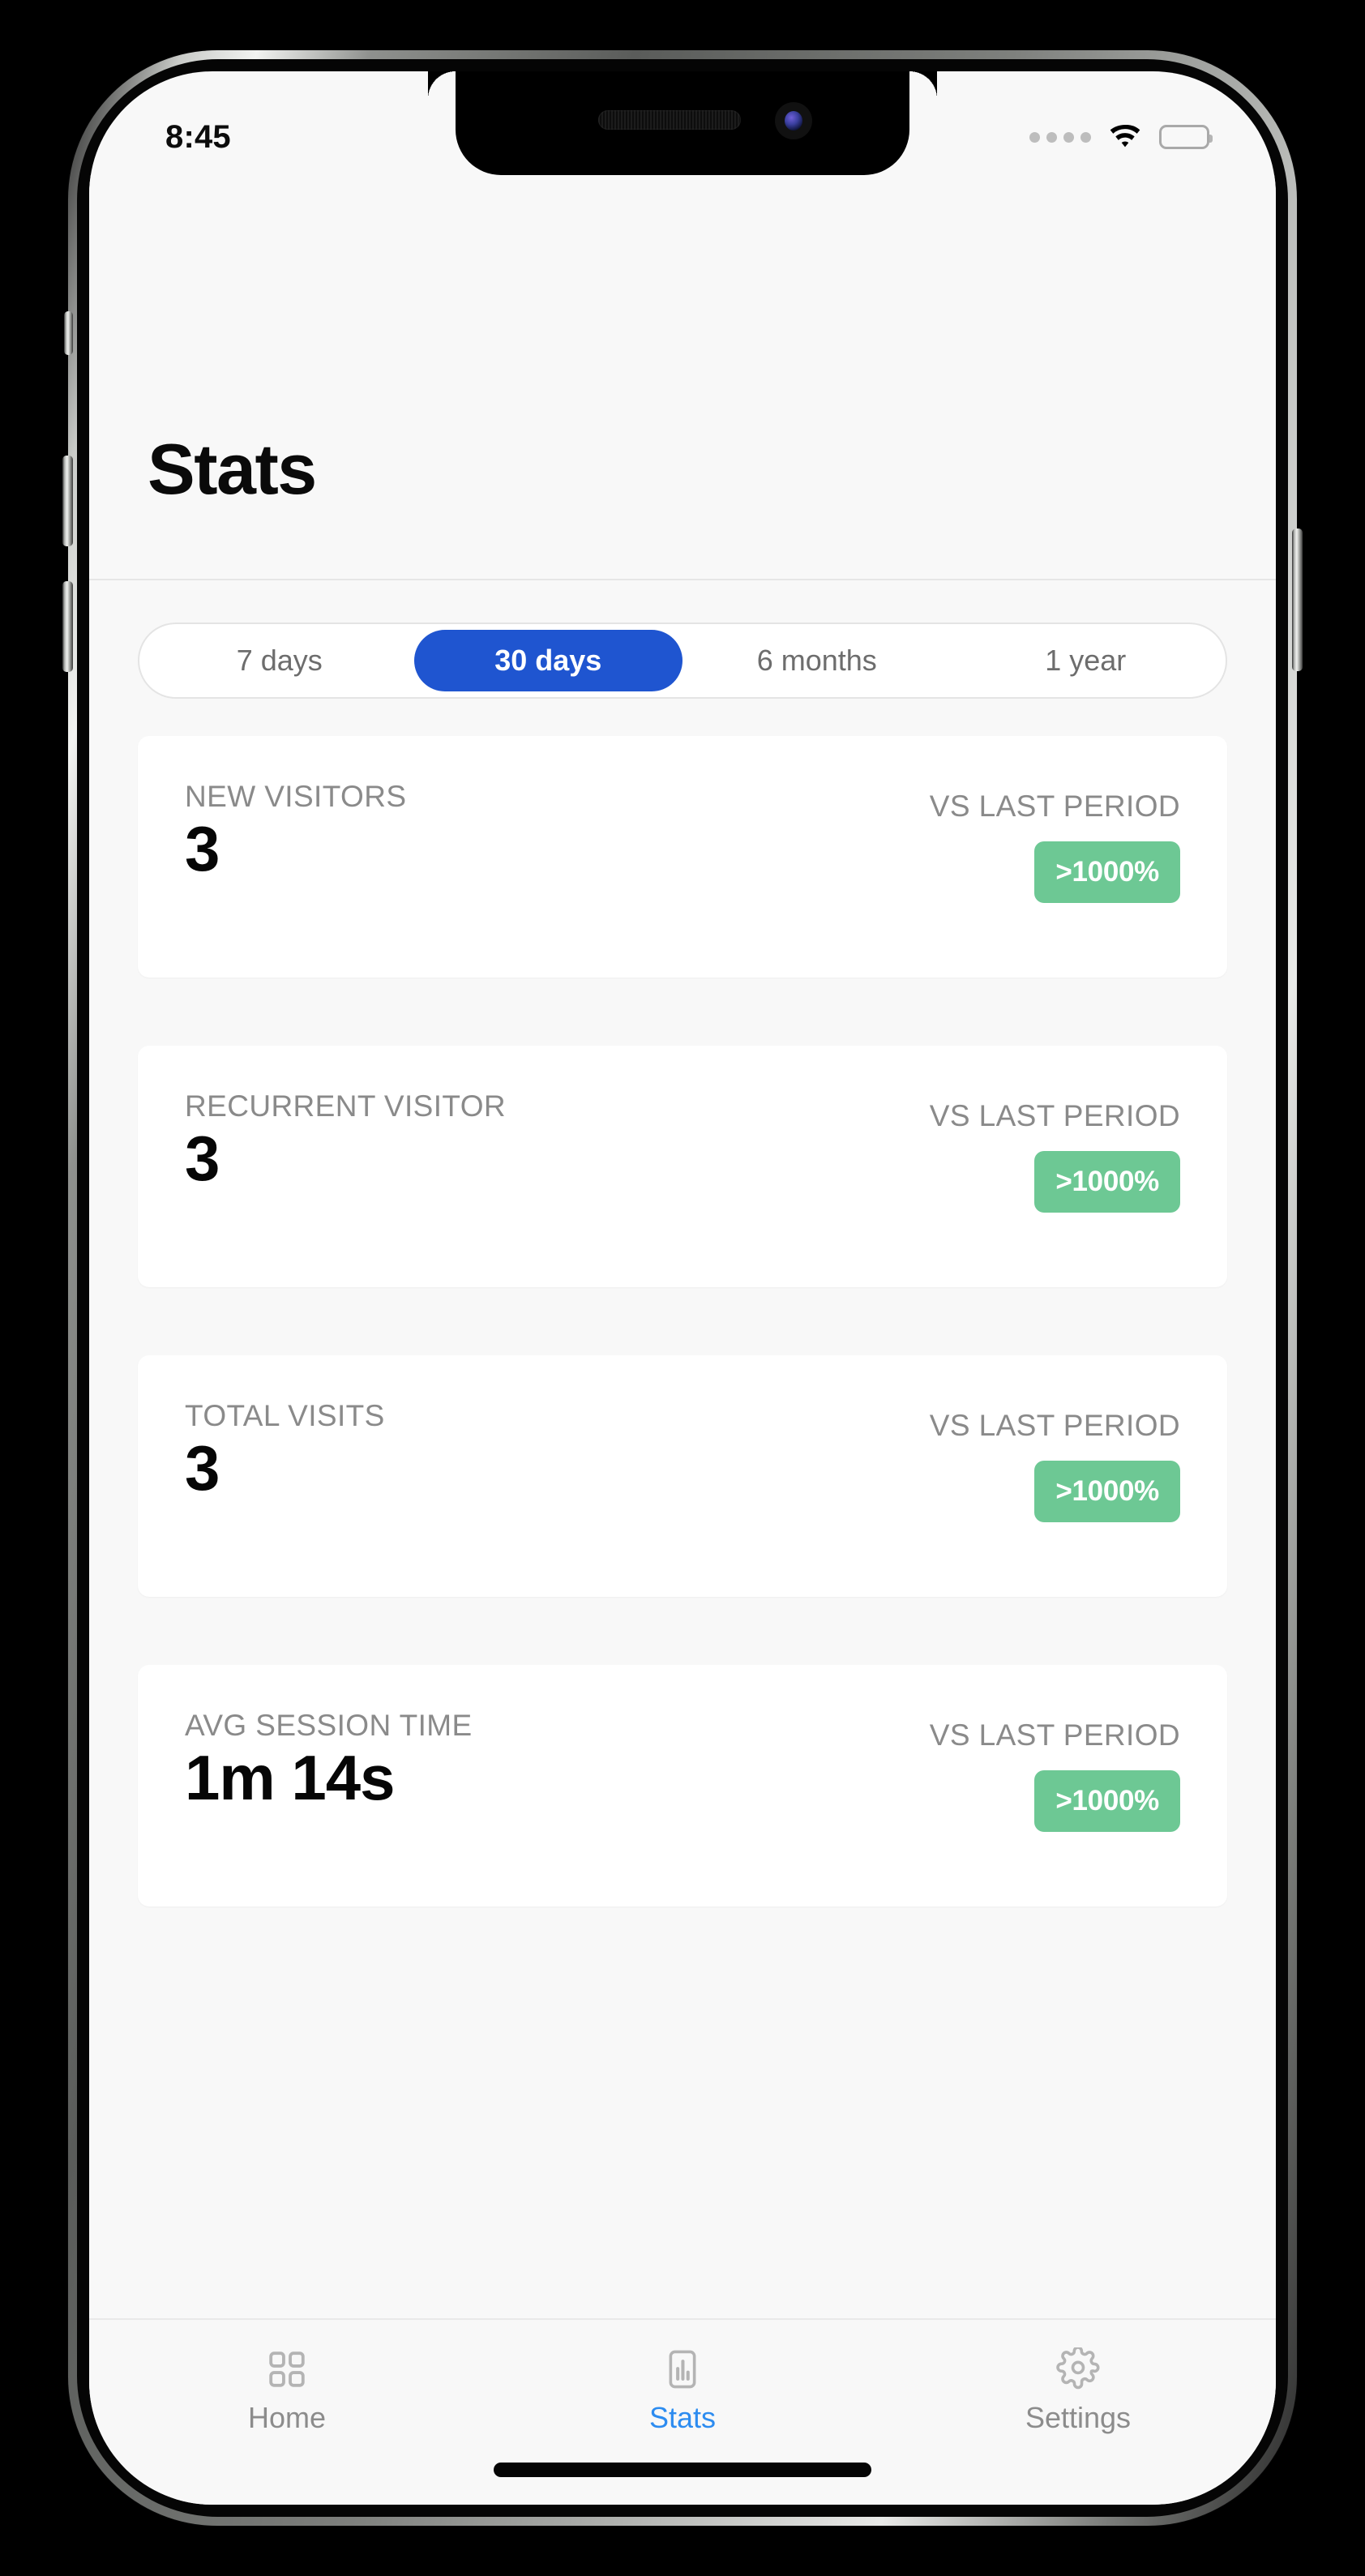  I want to click on segment-6-months: 6 months, so click(817, 660).